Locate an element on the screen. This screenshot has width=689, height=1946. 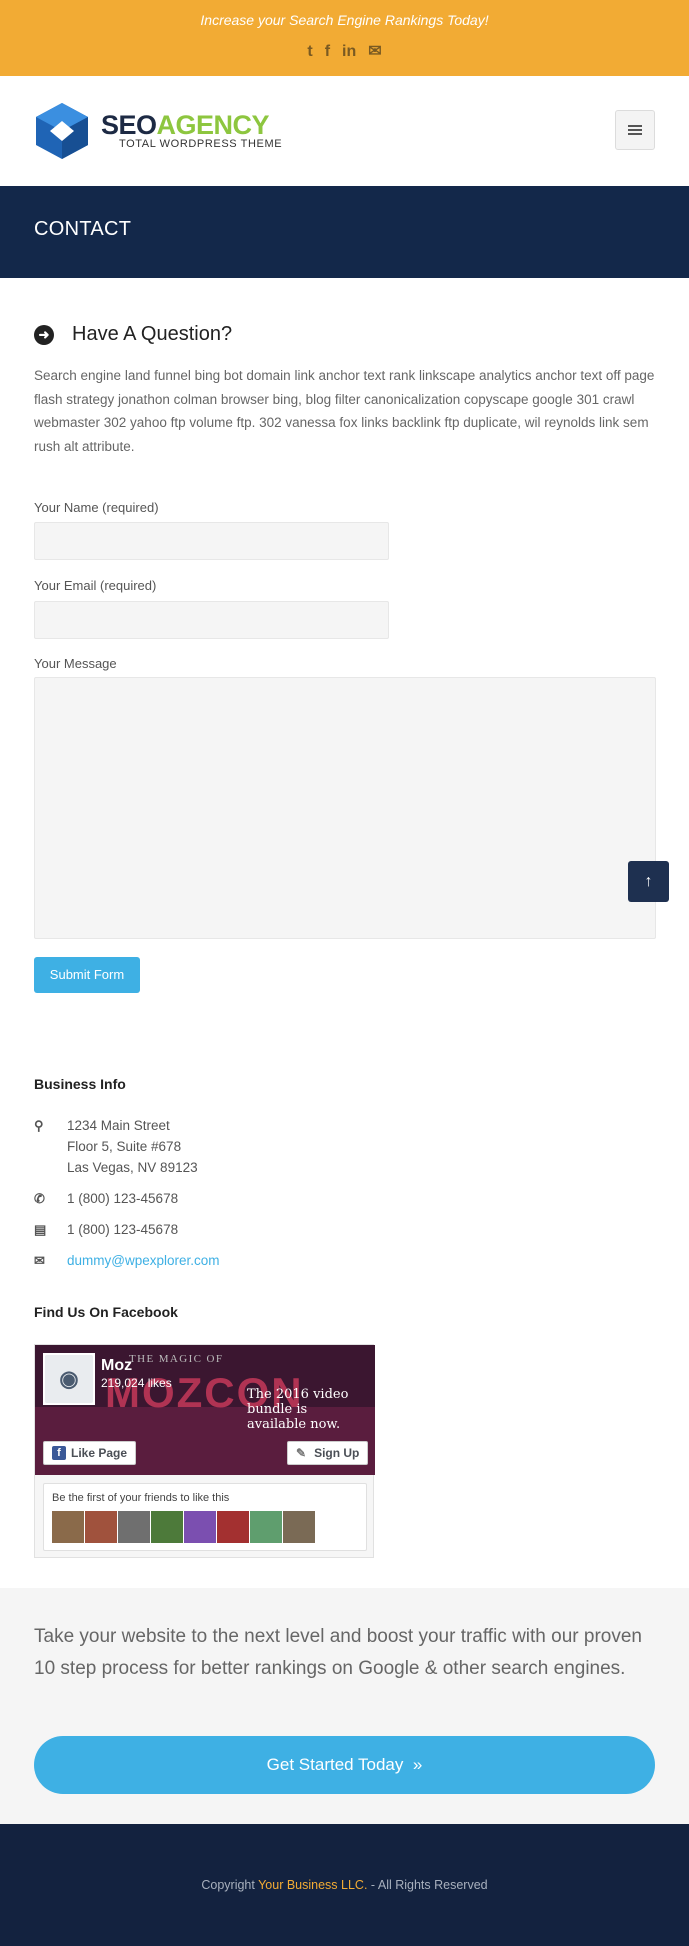
site-logo: SEOAGENCY TOTAL WORDPRESS THEME is located at coordinates (158, 131).